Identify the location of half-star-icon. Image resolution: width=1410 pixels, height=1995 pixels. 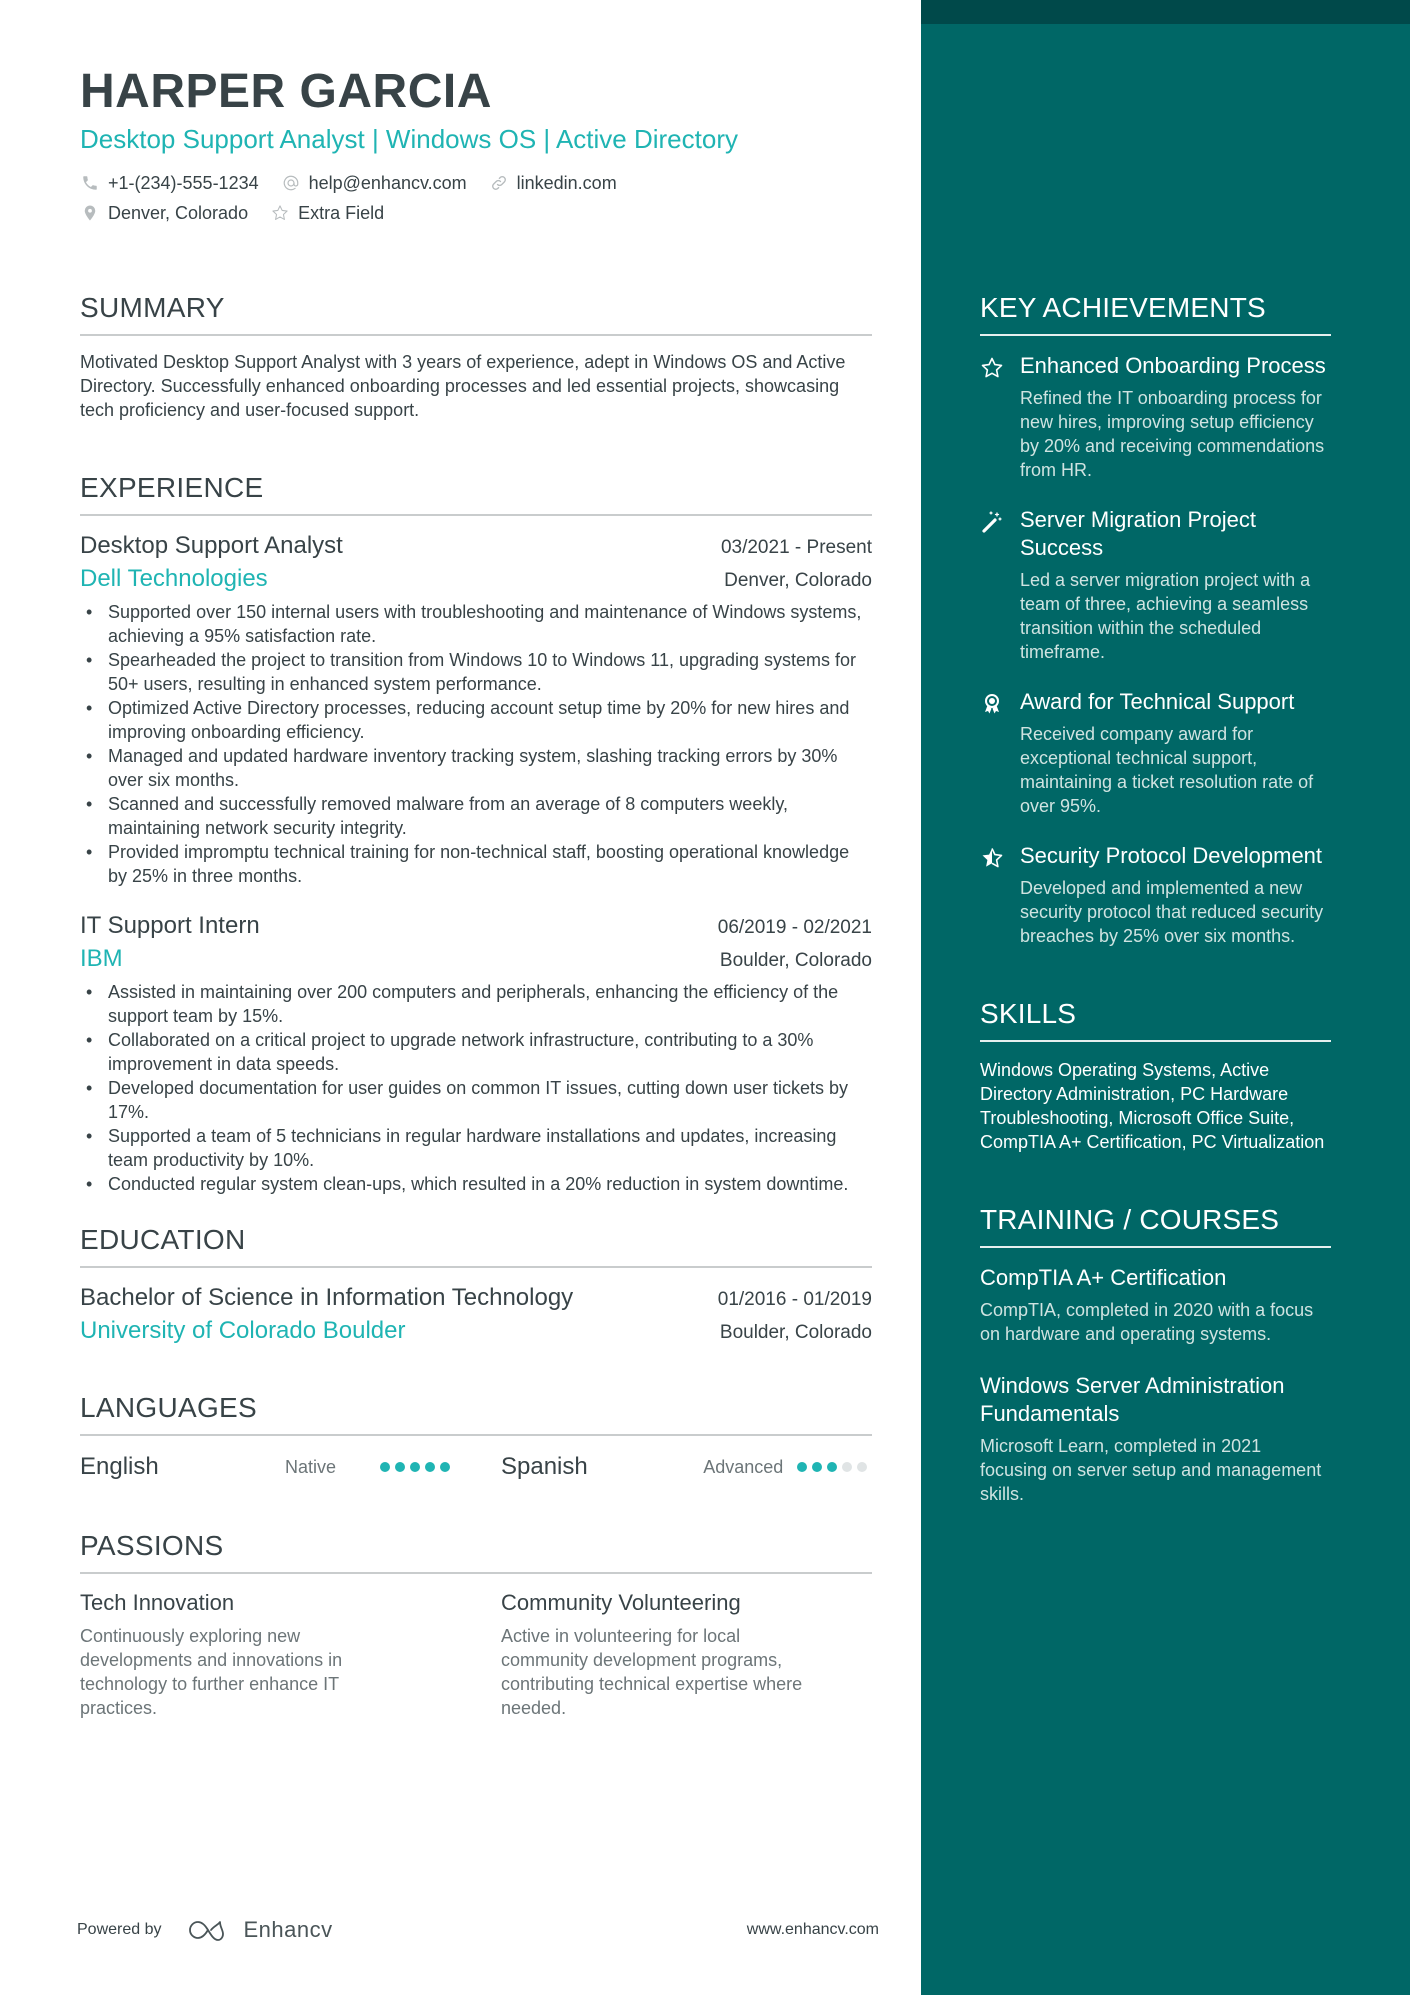
(1000, 895).